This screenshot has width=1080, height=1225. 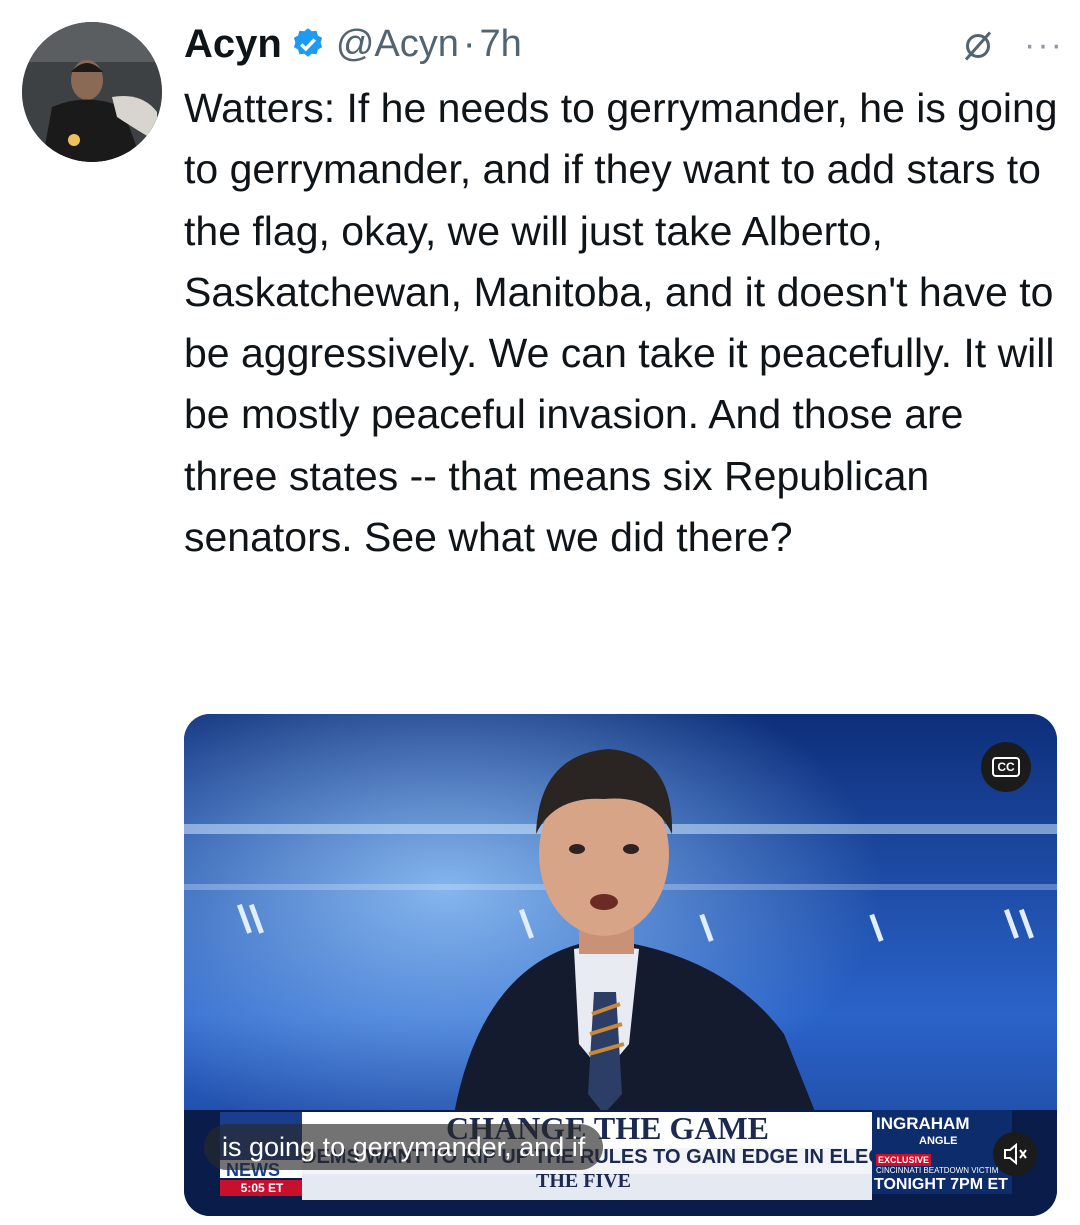 I want to click on timestamp: 7h, so click(x=501, y=44).